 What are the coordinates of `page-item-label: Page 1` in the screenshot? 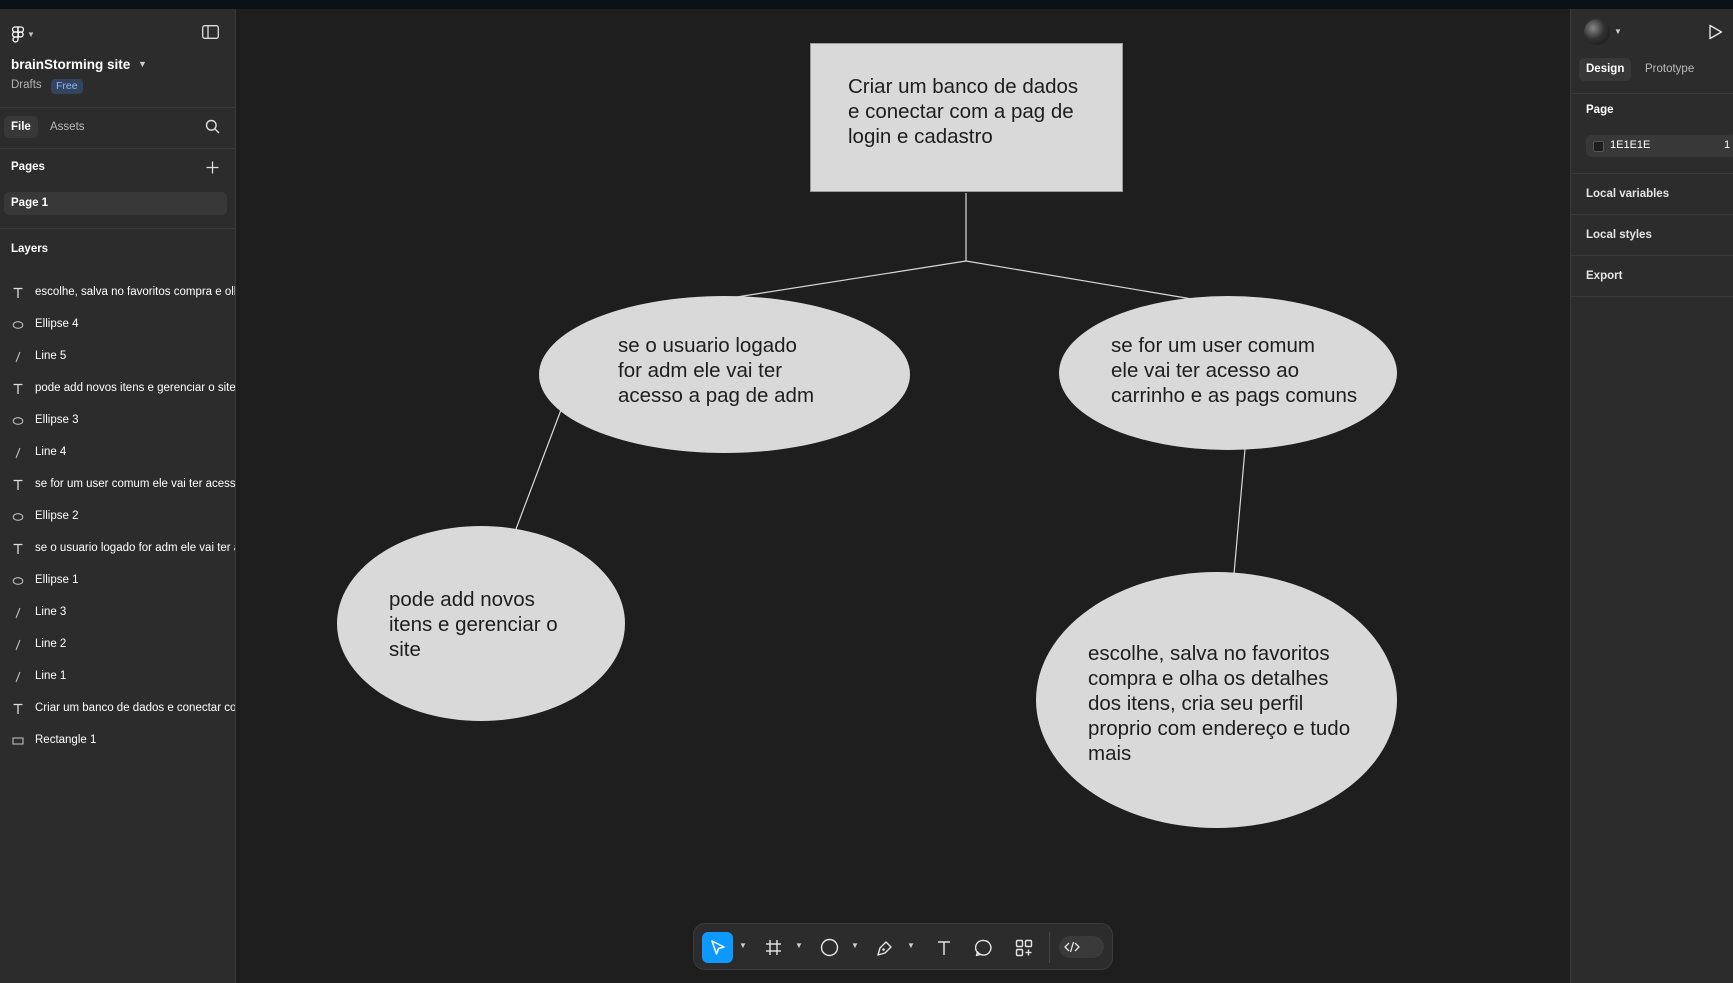 It's located at (30, 203).